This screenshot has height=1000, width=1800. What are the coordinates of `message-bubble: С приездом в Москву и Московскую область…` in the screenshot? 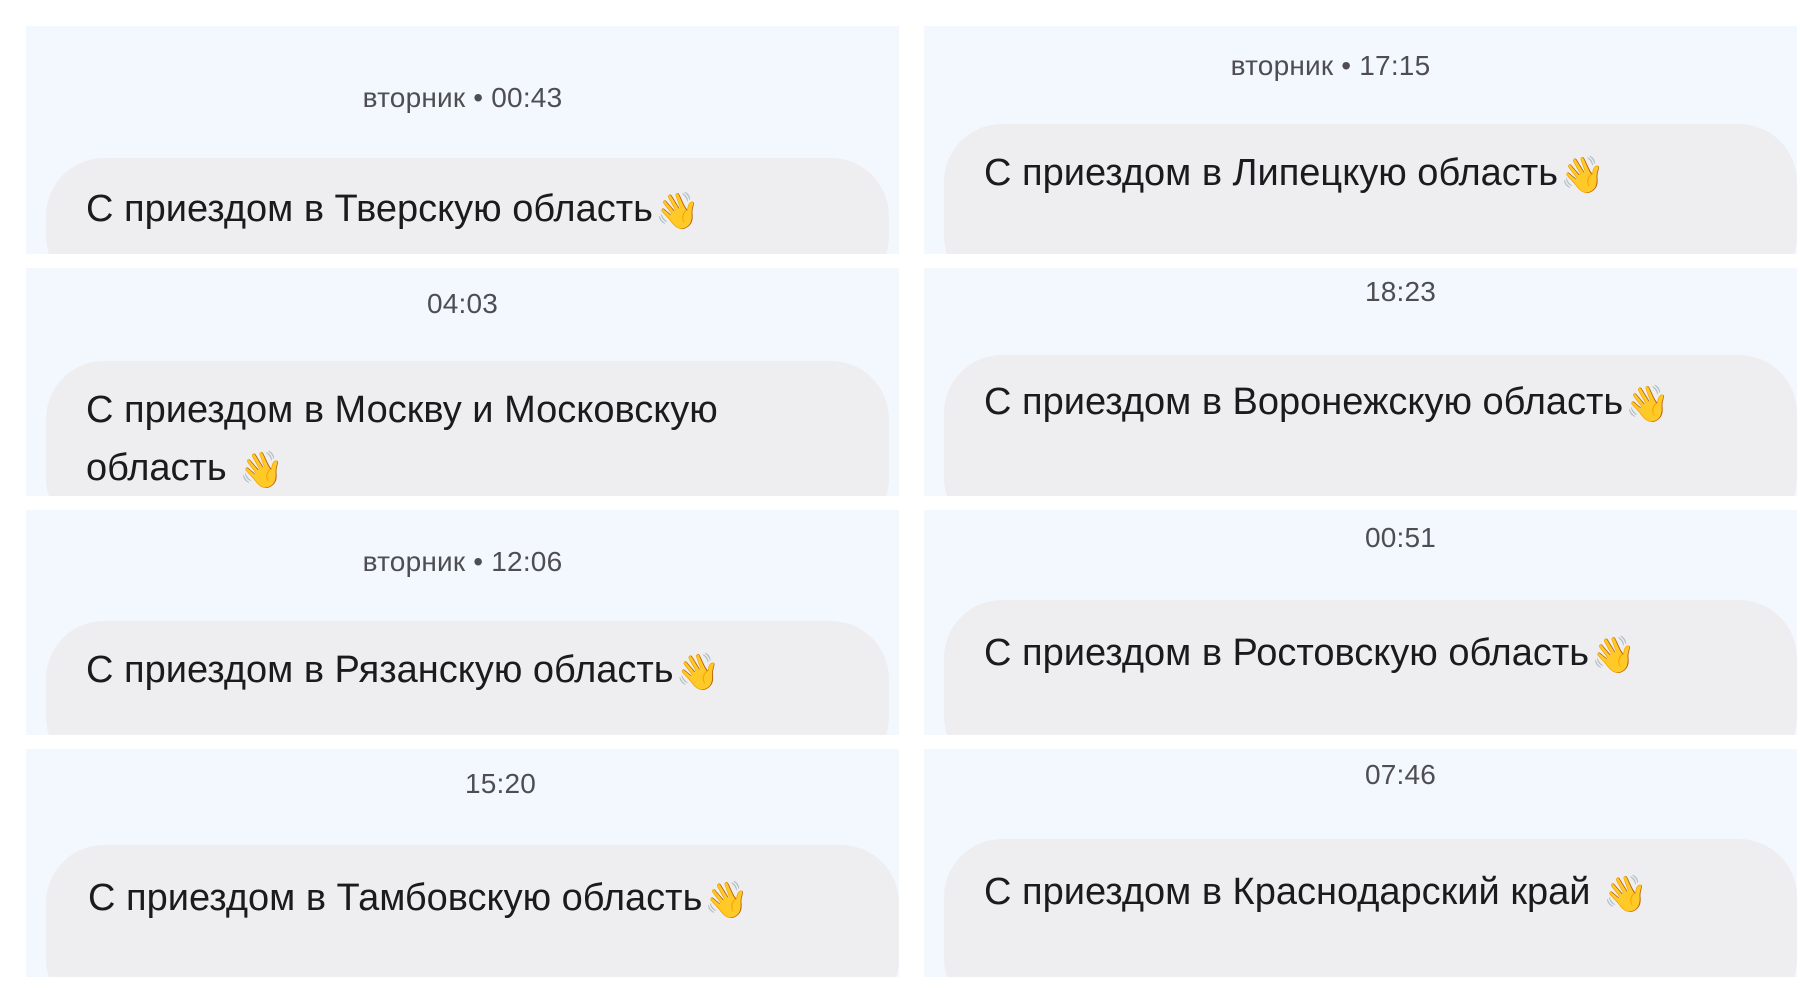 It's located at (467, 428).